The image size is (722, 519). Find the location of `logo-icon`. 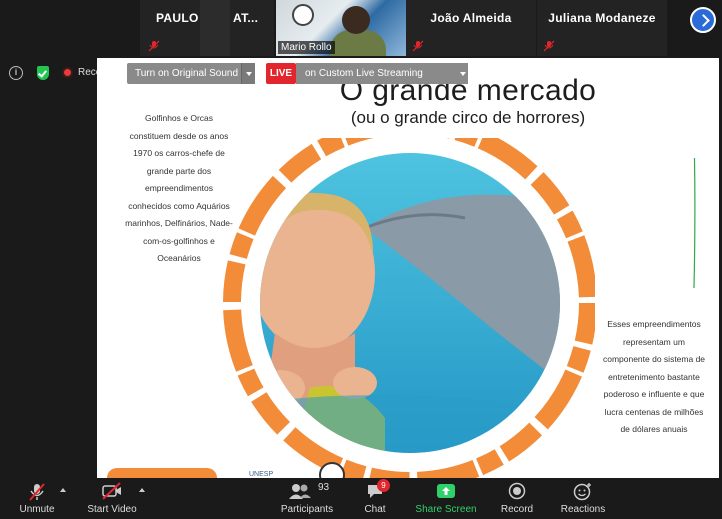

logo-icon is located at coordinates (303, 15).